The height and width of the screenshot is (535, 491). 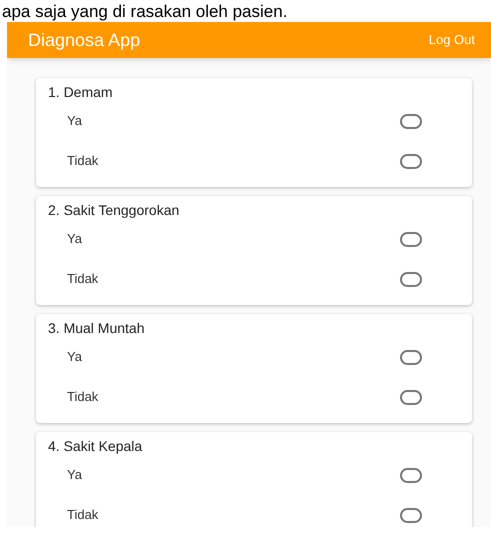 What do you see at coordinates (451, 40) in the screenshot?
I see `logout-button: Log Out` at bounding box center [451, 40].